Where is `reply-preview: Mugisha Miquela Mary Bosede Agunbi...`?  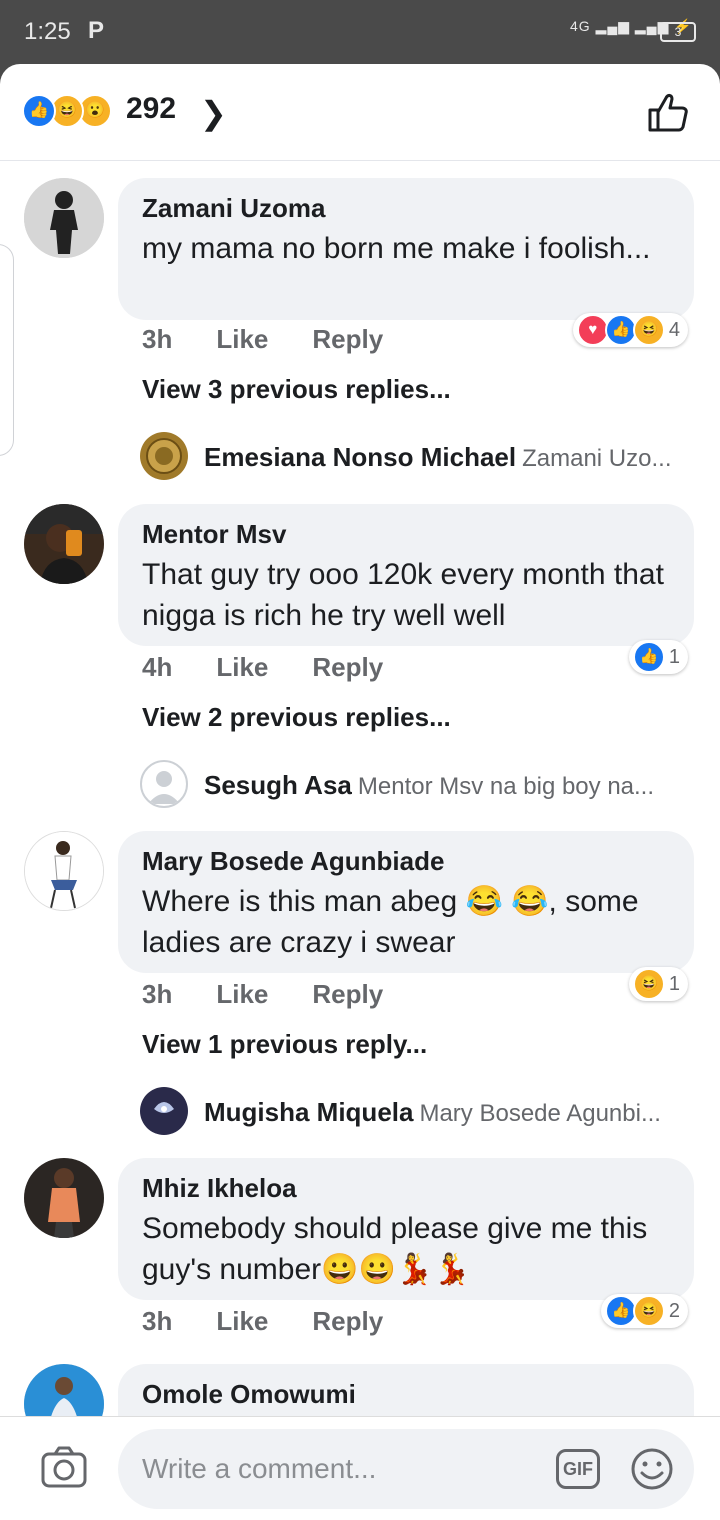
reply-preview: Mugisha Miquela Mary Bosede Agunbi... is located at coordinates (432, 1112).